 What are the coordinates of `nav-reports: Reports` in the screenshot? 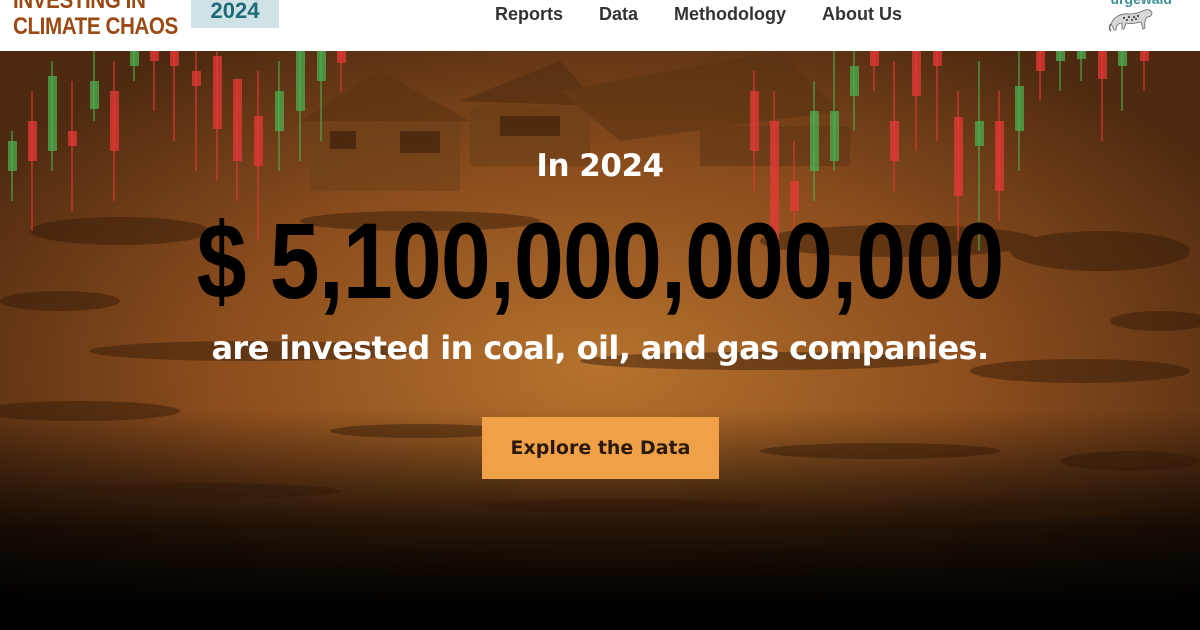 It's located at (529, 14).